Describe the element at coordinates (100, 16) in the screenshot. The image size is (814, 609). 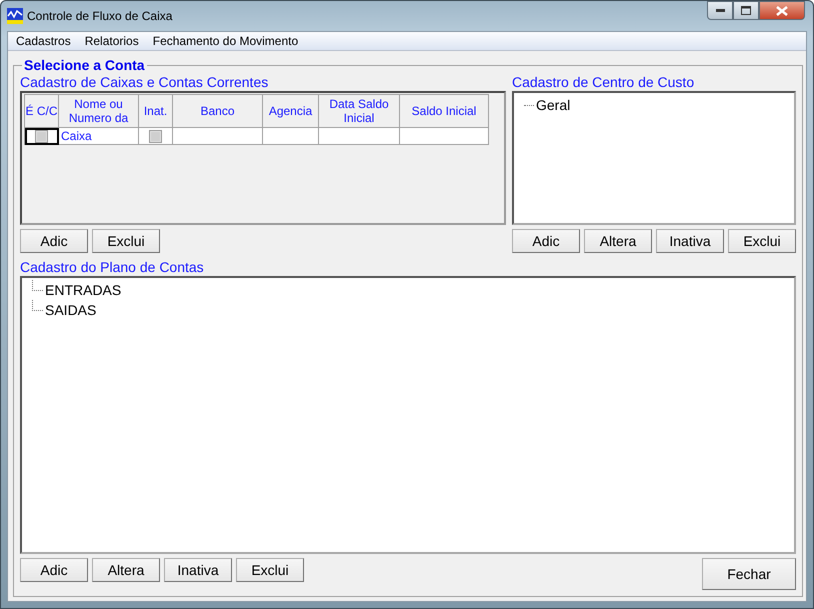
I see `window-title: Controle de Fluxo de Caixa` at that location.